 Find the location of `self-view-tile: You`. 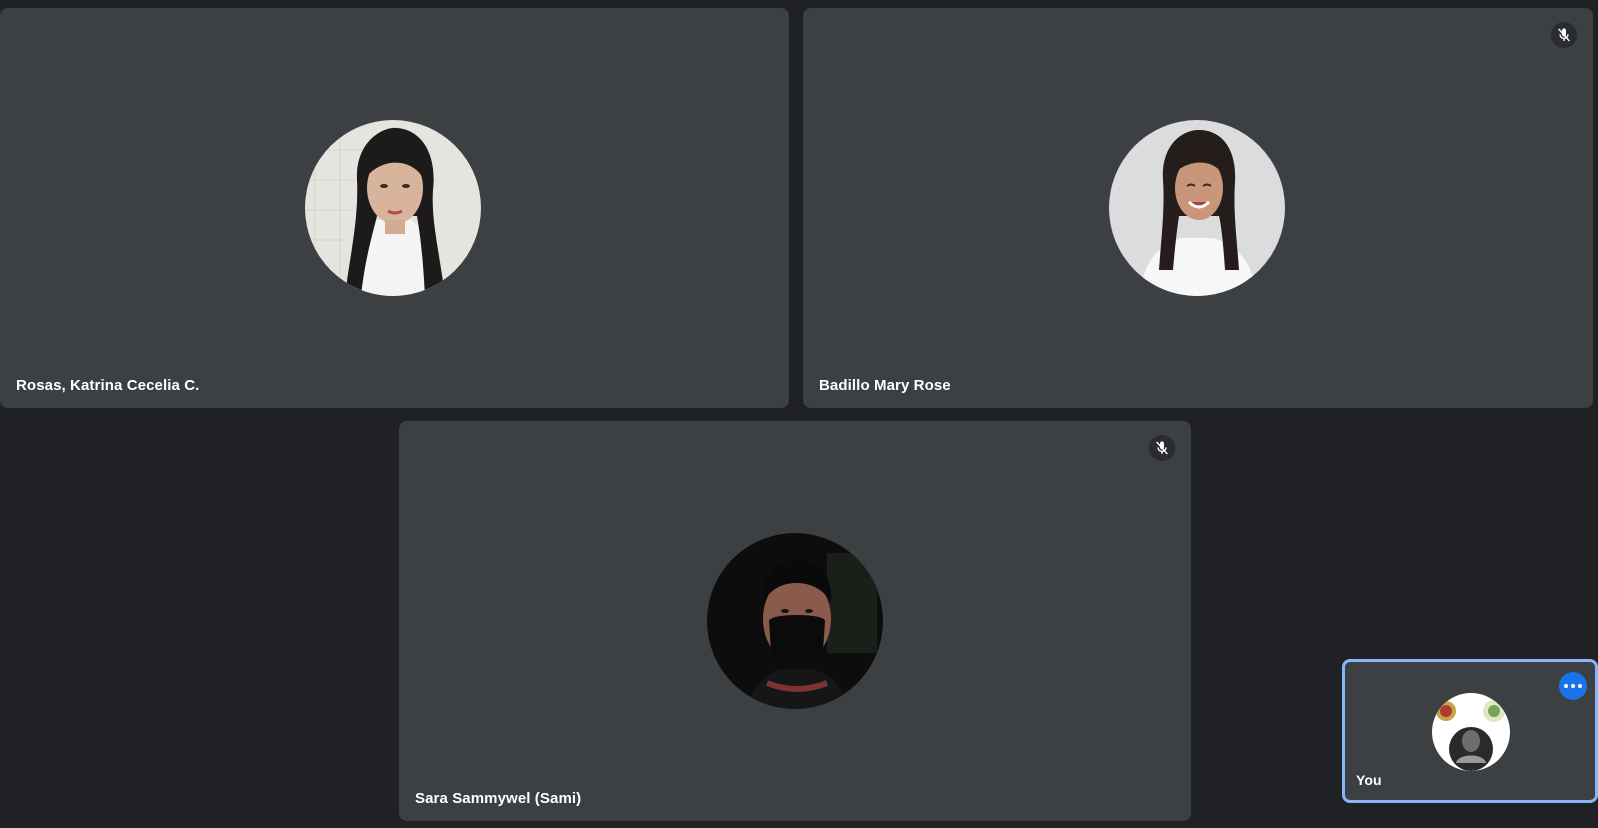

self-view-tile: You is located at coordinates (1470, 731).